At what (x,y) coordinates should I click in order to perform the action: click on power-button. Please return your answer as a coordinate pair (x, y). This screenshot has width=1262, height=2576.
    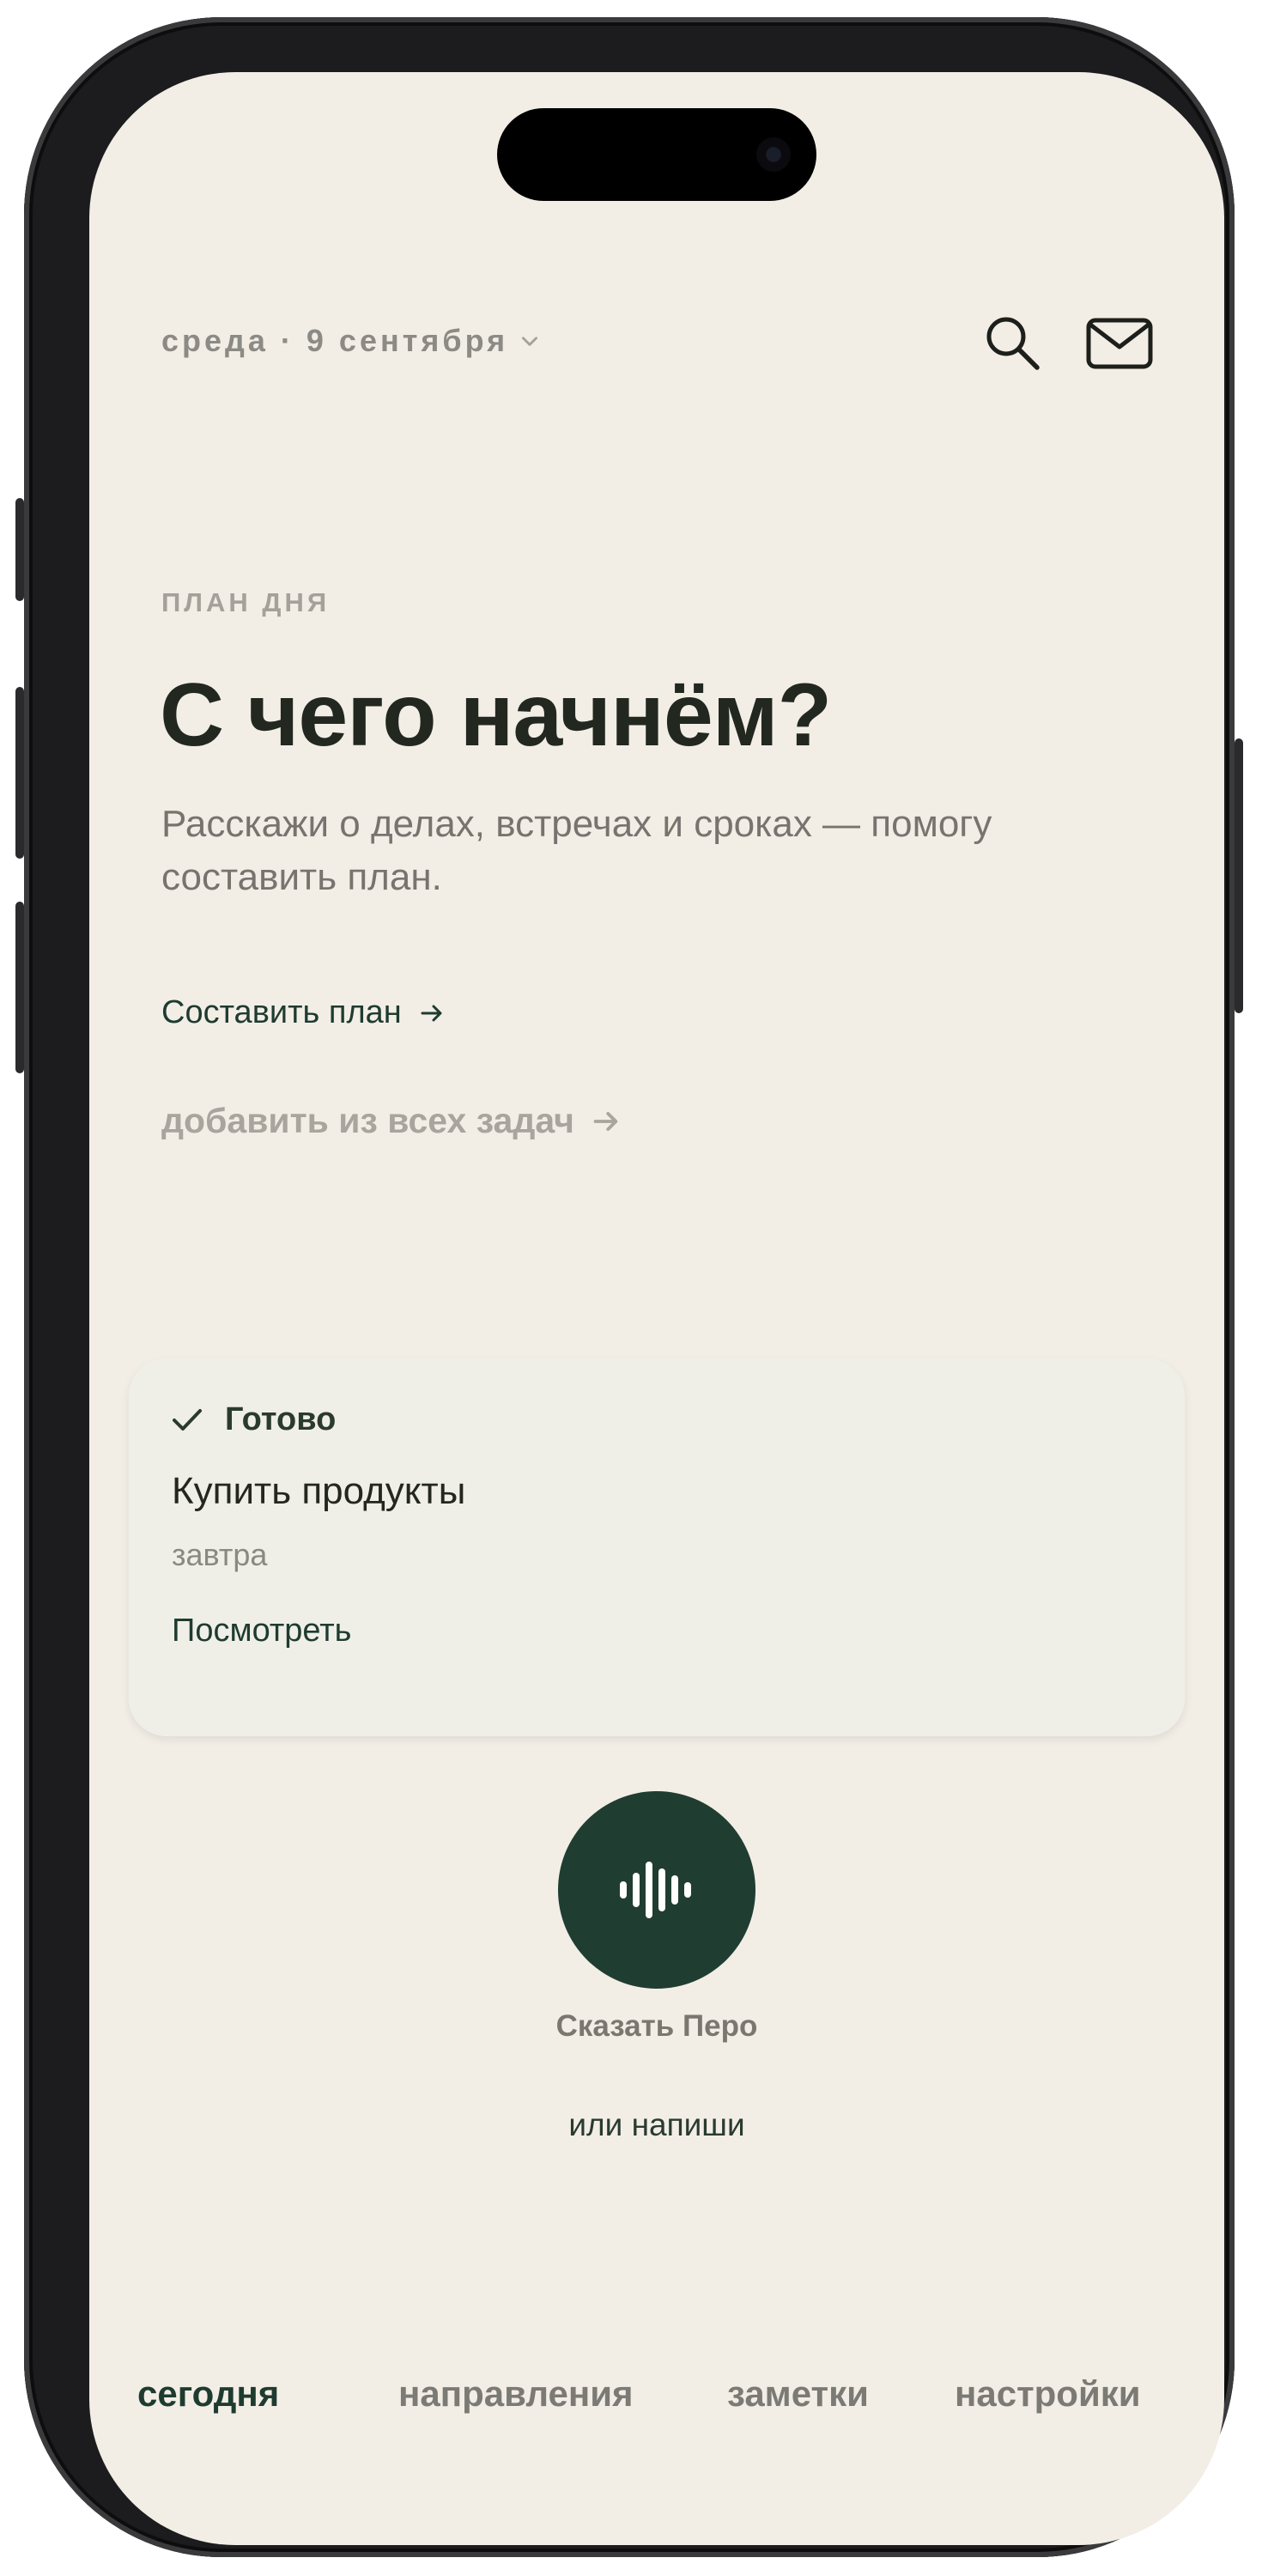
    Looking at the image, I should click on (1239, 876).